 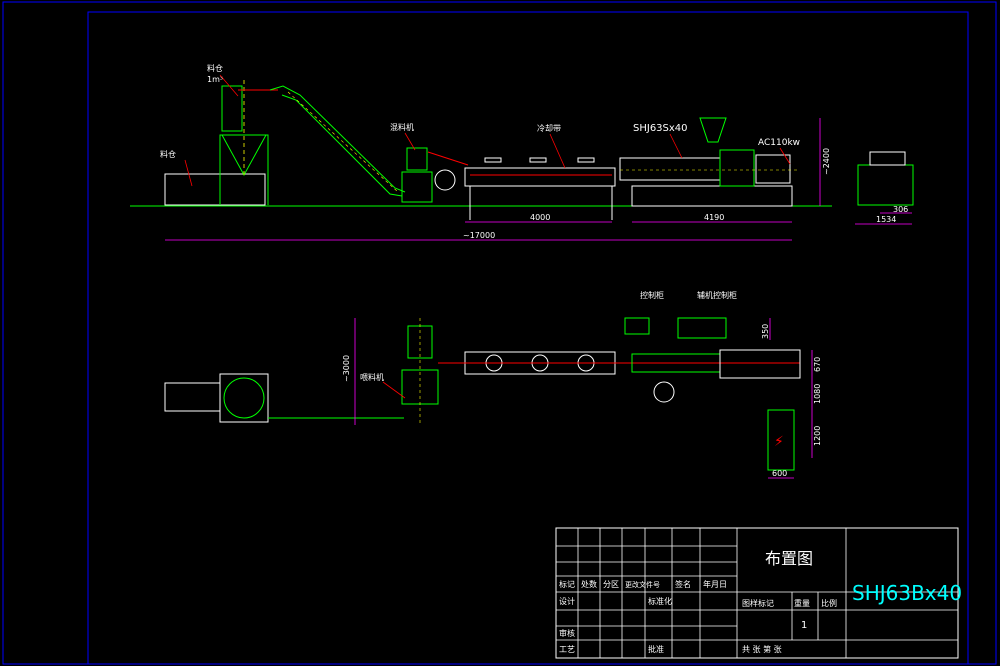 I want to click on cooling-leader, so click(x=557, y=151).